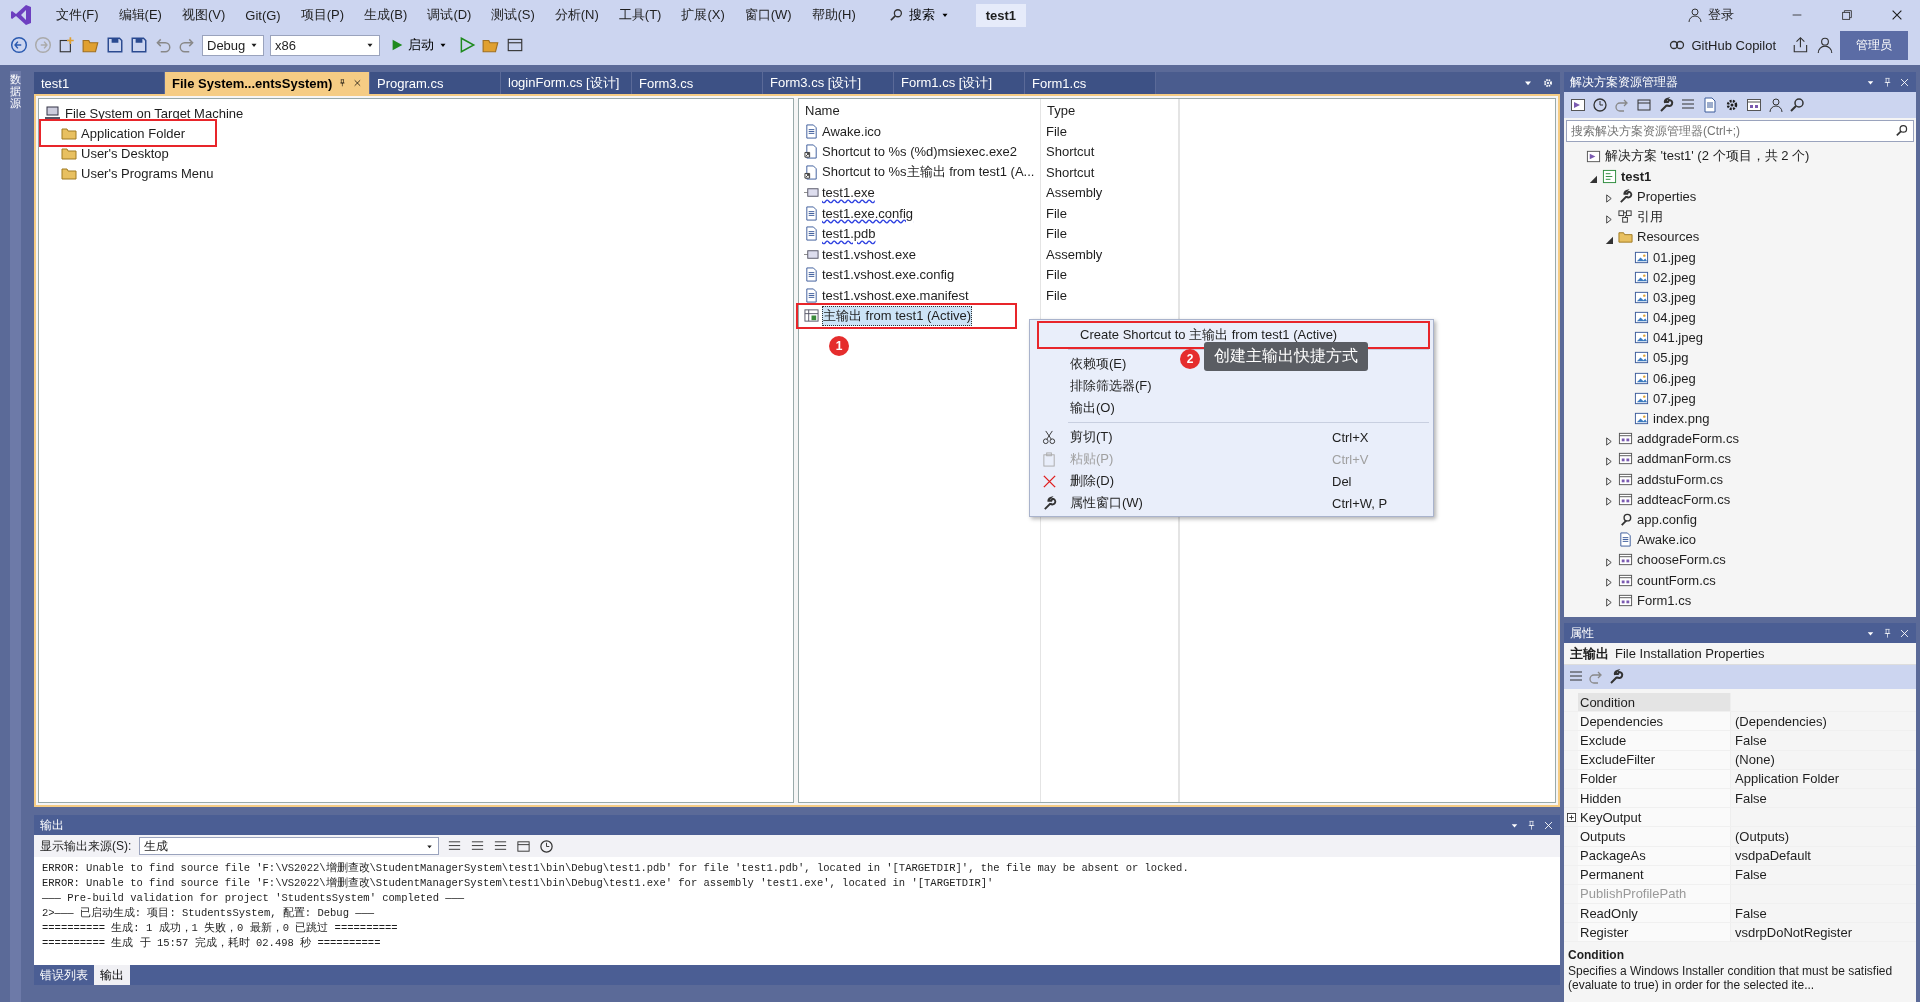  I want to click on configuration-dropdown: Debug, so click(233, 45).